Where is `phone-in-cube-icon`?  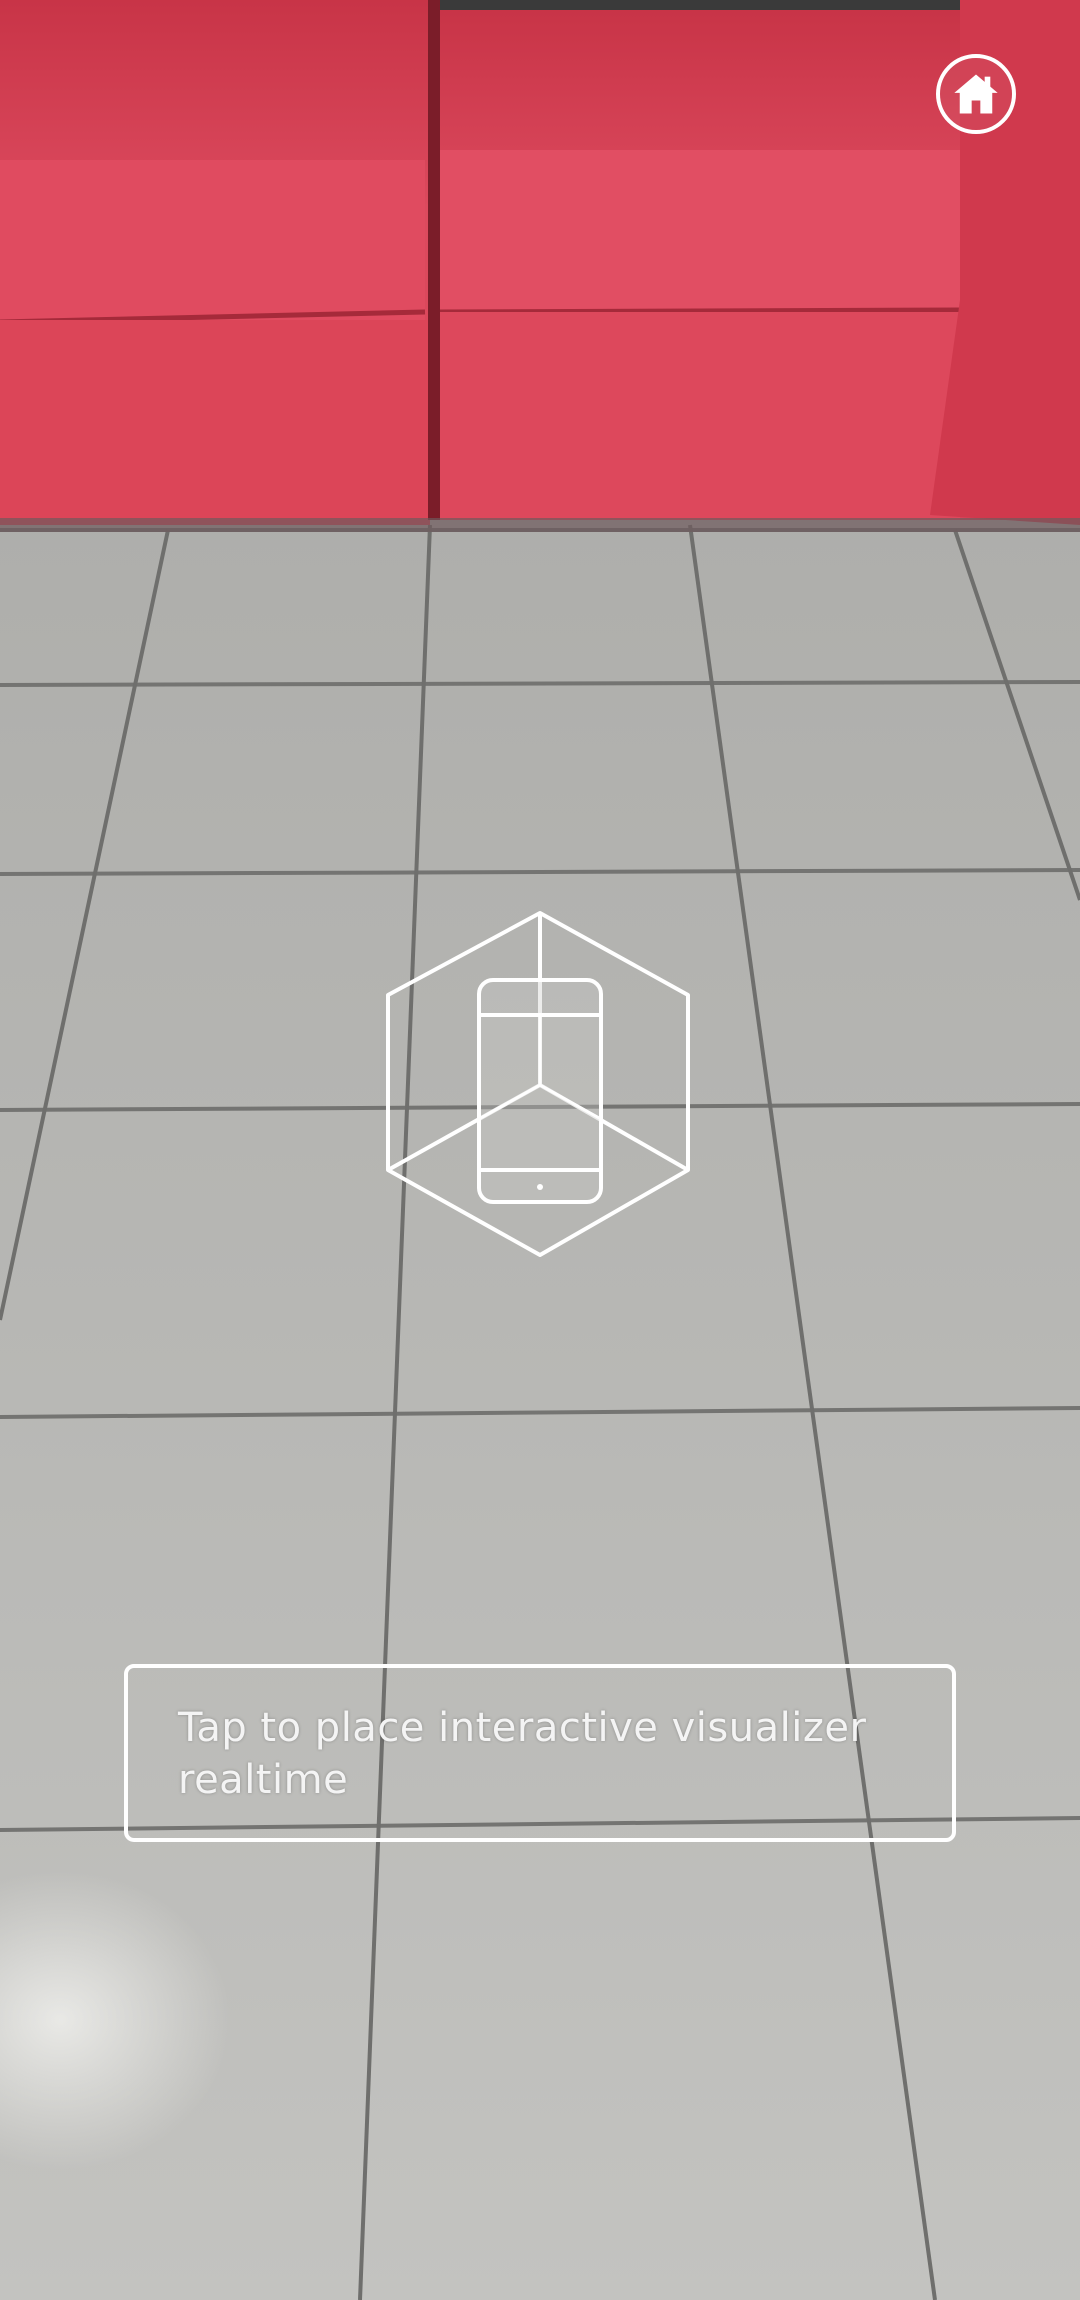
phone-in-cube-icon is located at coordinates (538, 1084).